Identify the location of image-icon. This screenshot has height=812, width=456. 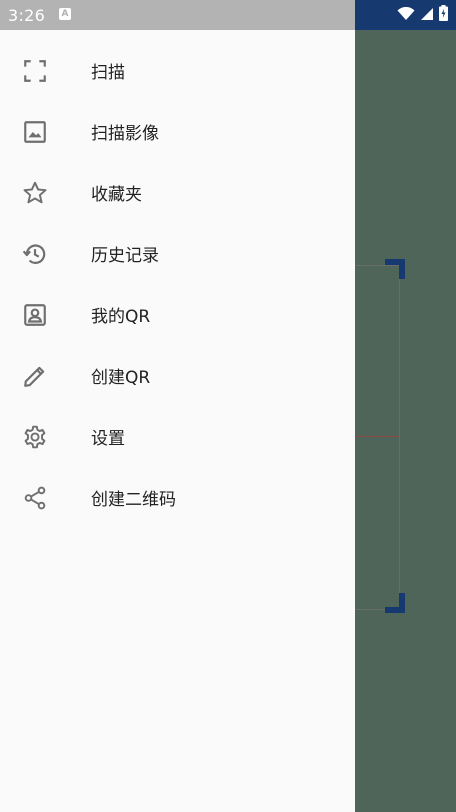
(35, 132).